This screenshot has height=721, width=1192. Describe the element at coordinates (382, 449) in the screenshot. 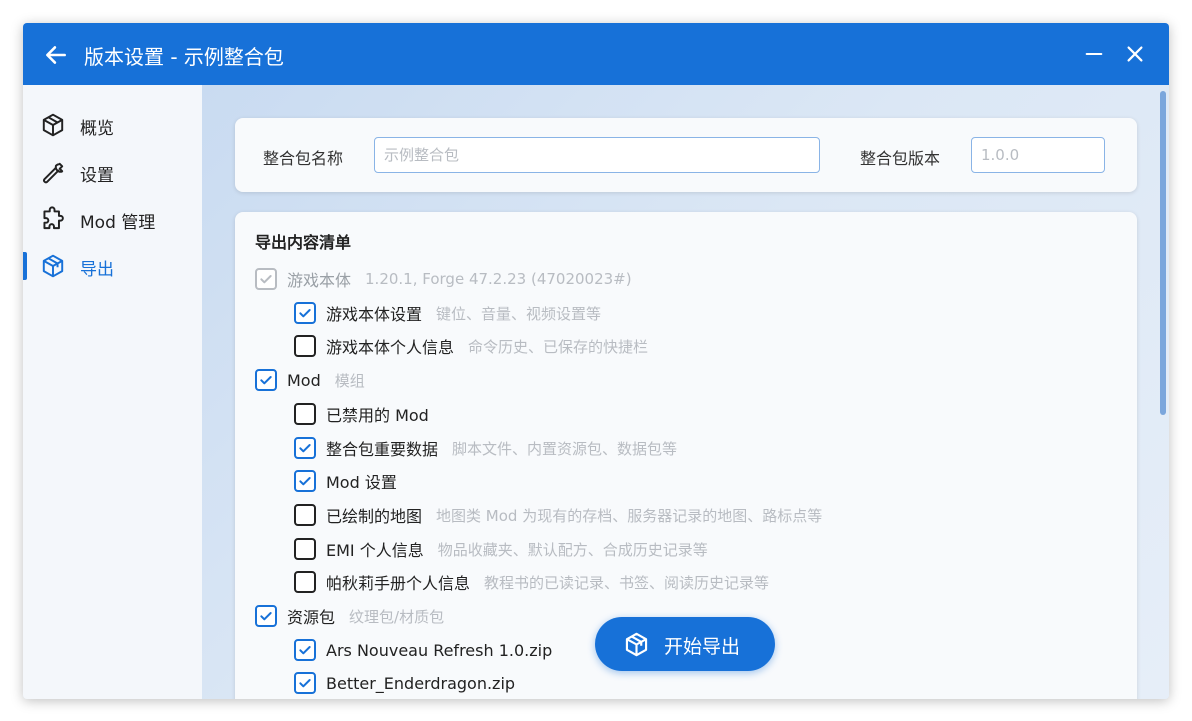

I see `export-item-label: 整合包重要数据` at that location.